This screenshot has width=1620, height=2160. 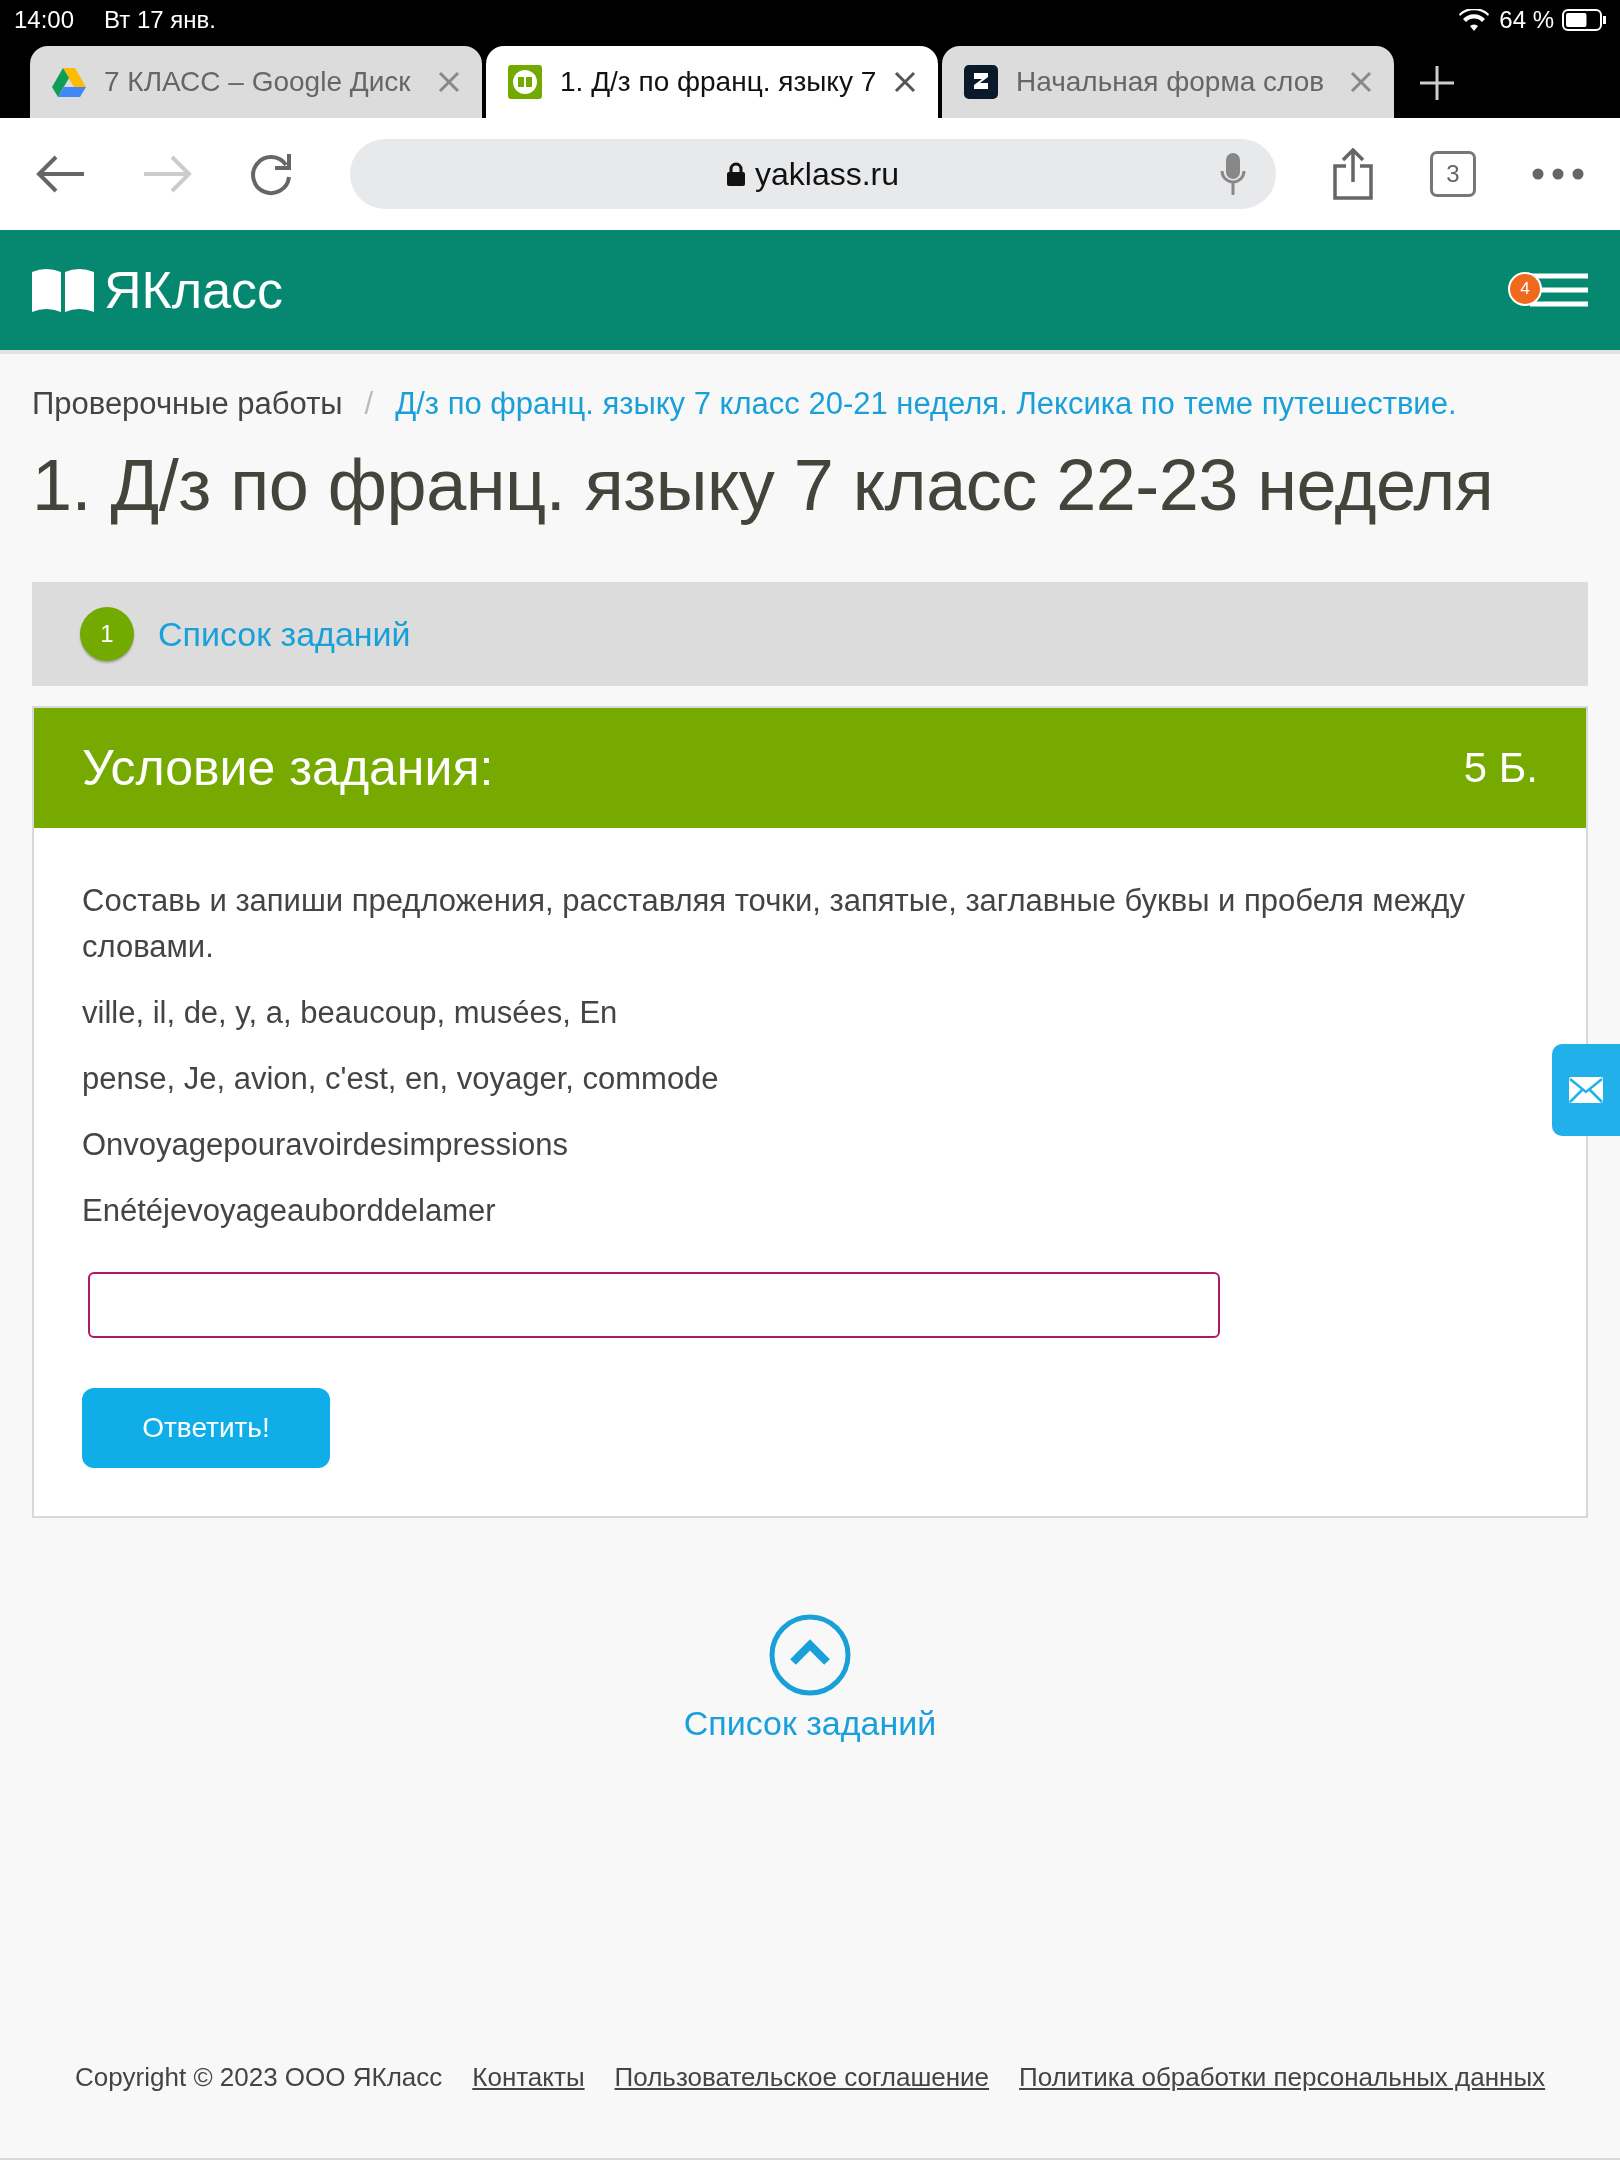 What do you see at coordinates (1168, 82) in the screenshot?
I see `browser-tab: Начальная форма слов` at bounding box center [1168, 82].